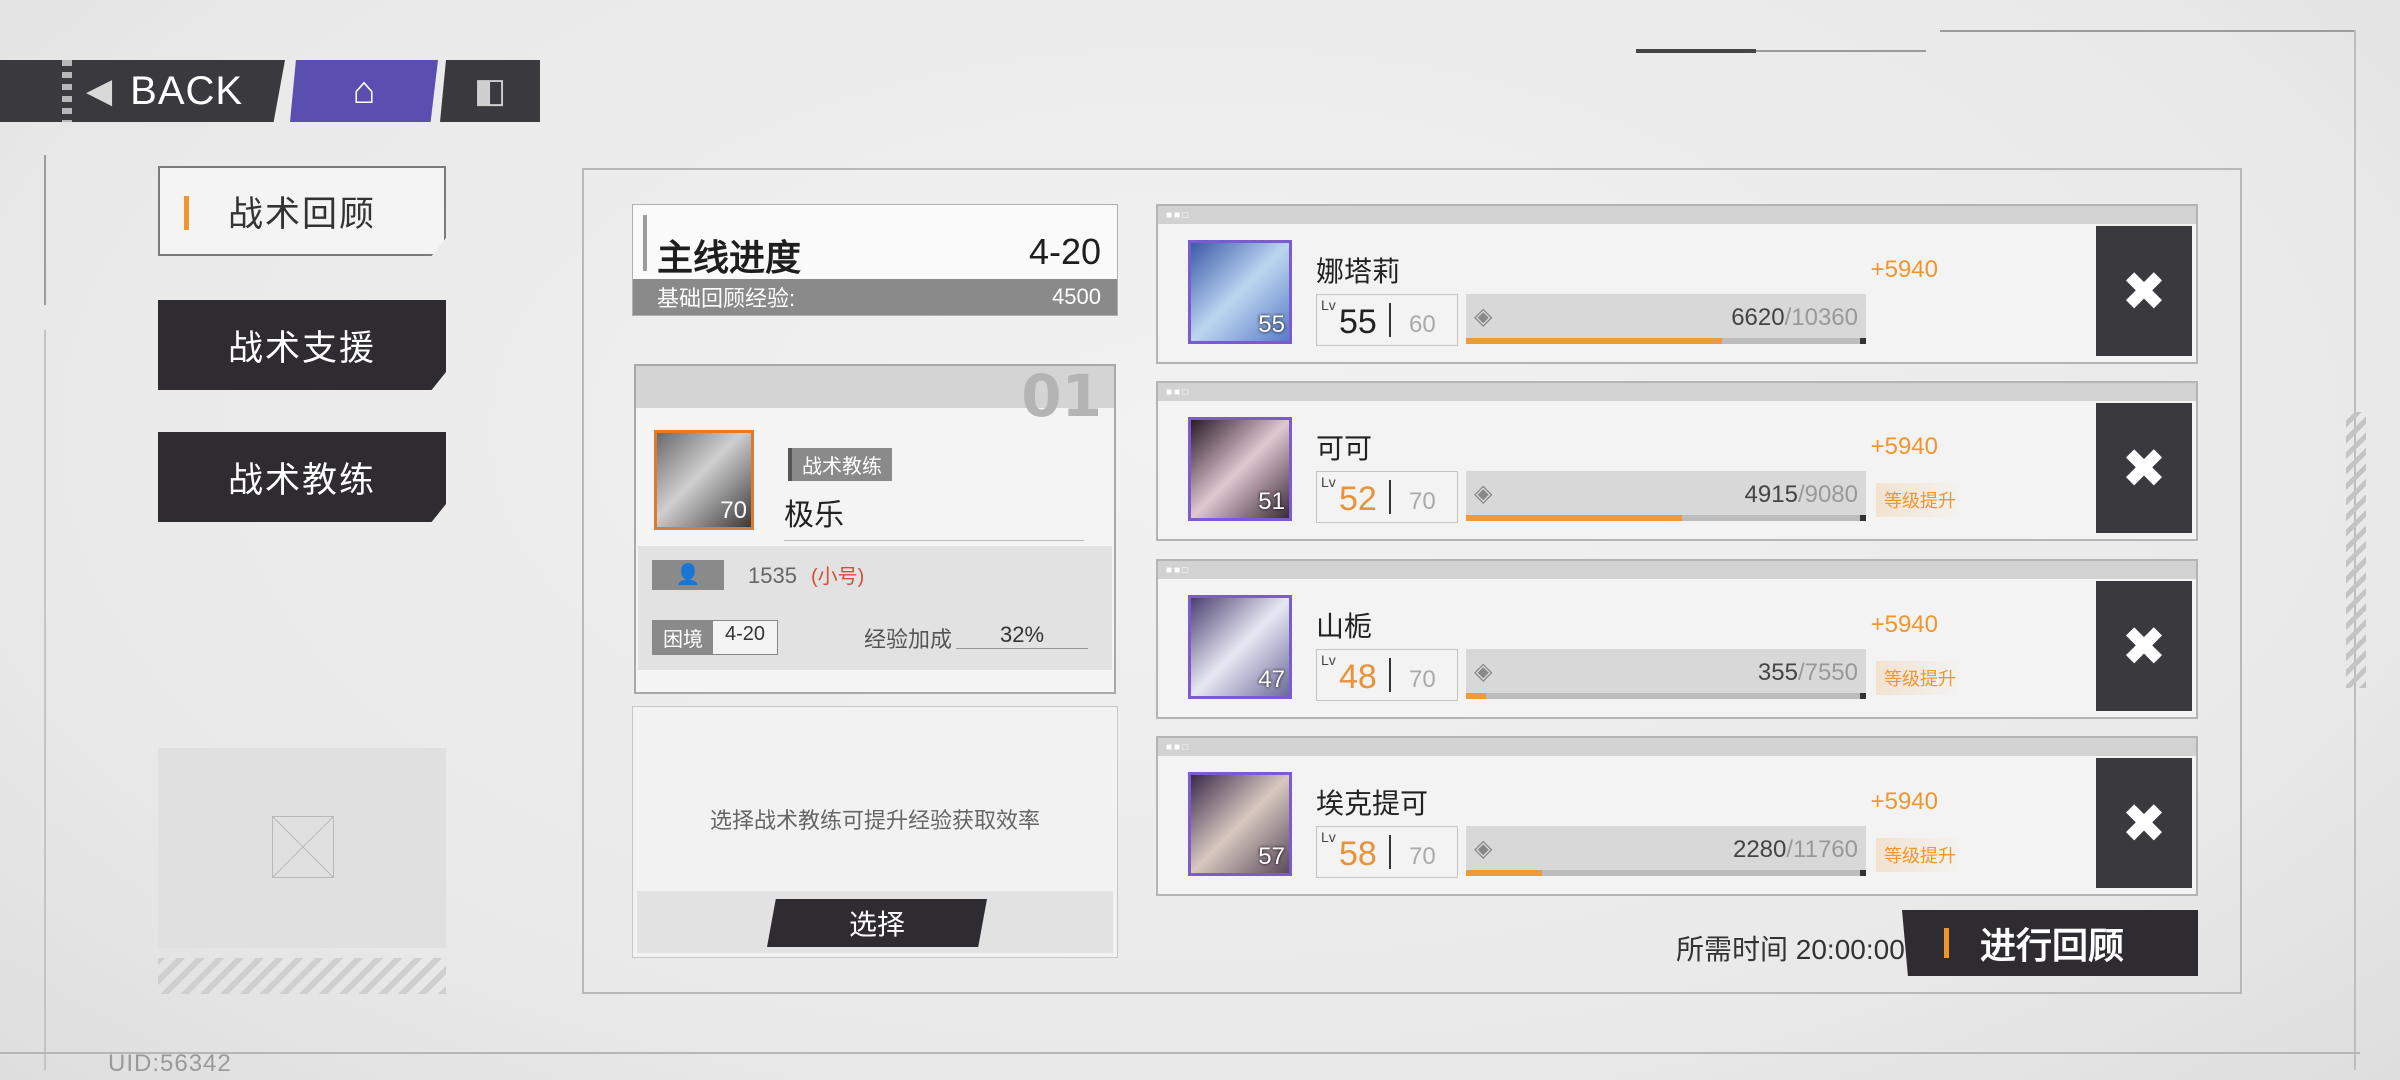 Image resolution: width=2400 pixels, height=1080 pixels. I want to click on exp-current: 355, so click(1777, 672).